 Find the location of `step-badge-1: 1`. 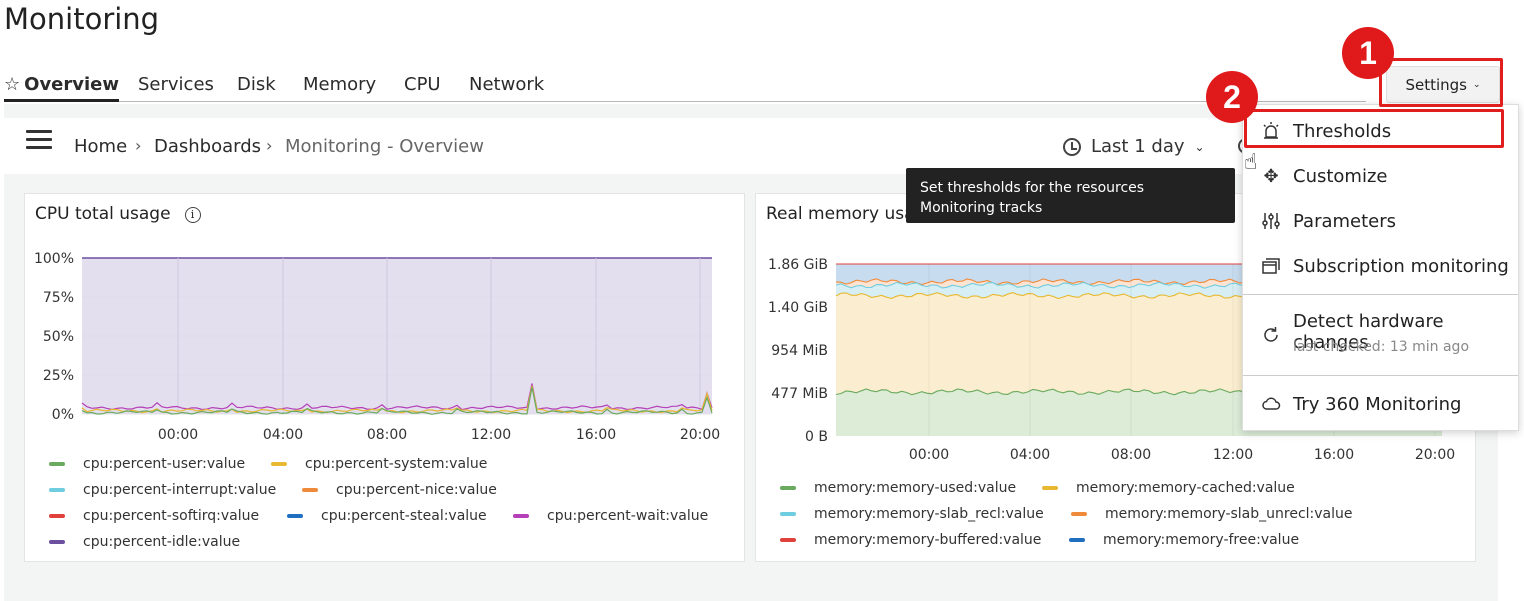

step-badge-1: 1 is located at coordinates (1368, 53).